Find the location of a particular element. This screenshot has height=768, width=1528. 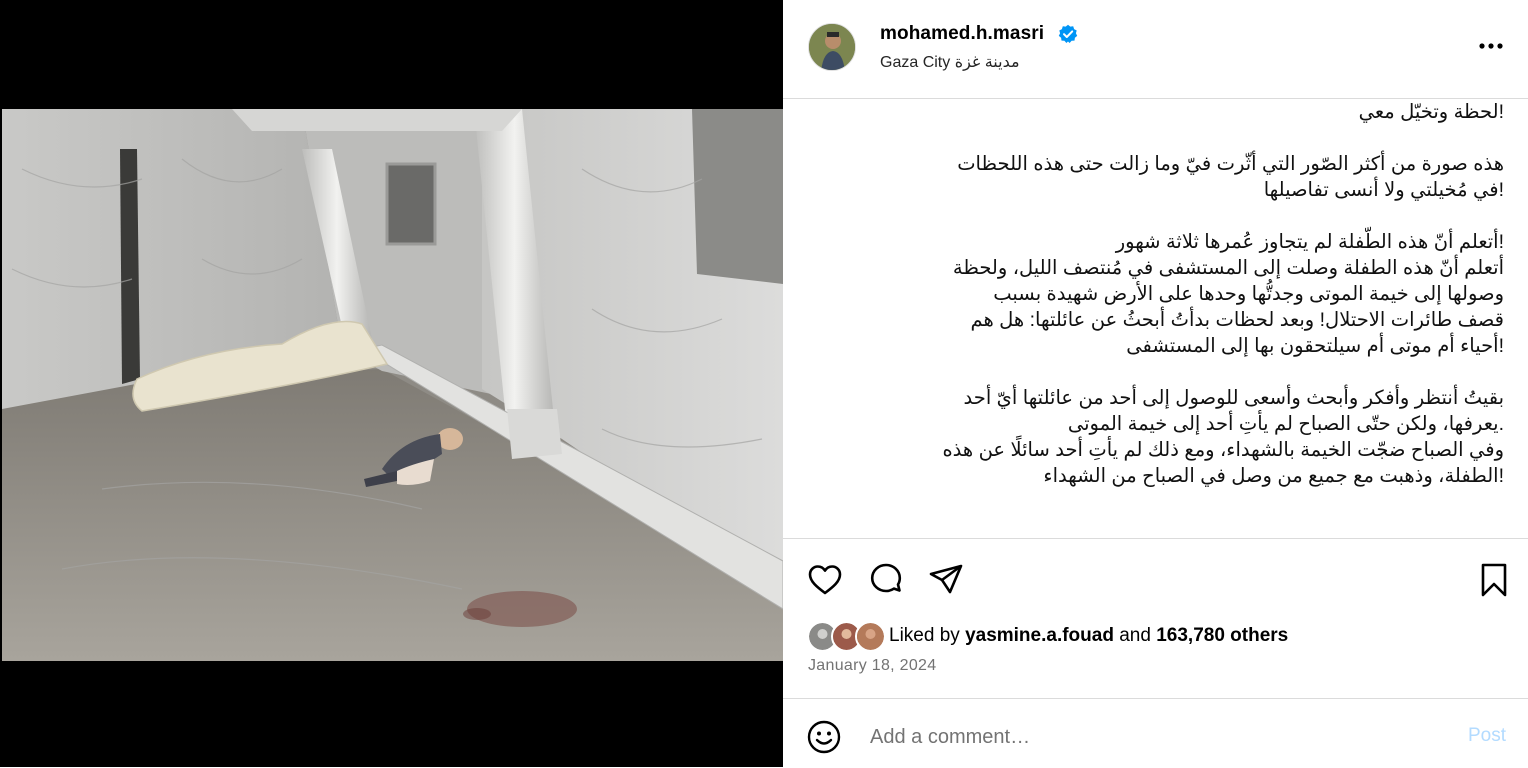

emoji-icon is located at coordinates (824, 737).